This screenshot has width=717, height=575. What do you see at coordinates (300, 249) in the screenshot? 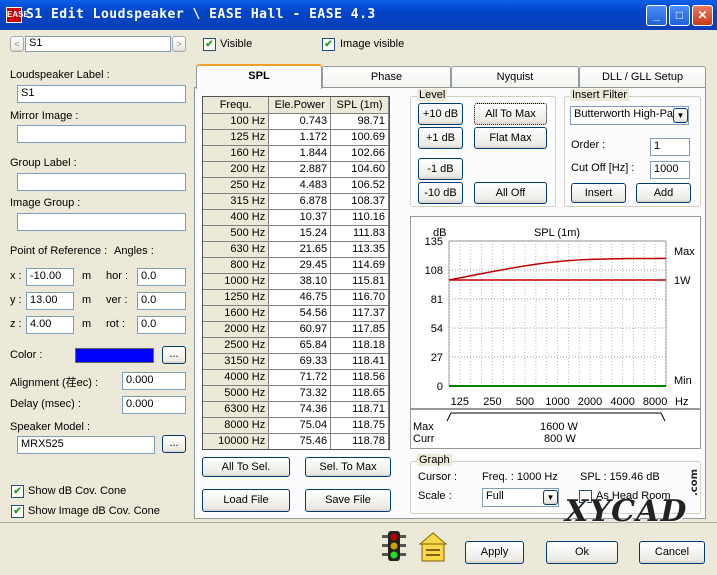
I see `cell-power: 21.65` at bounding box center [300, 249].